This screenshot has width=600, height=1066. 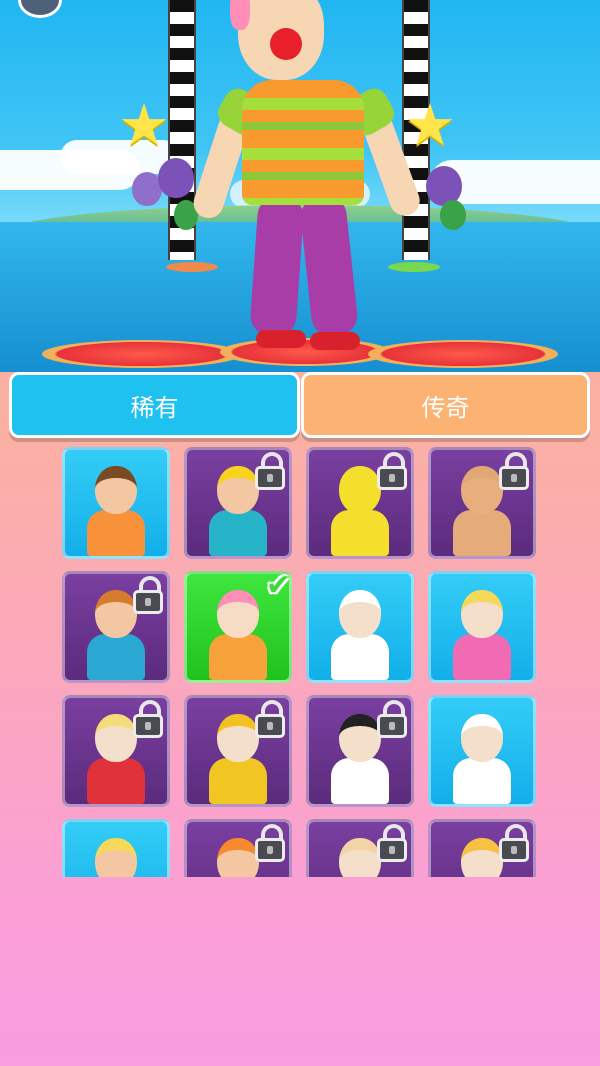 I want to click on skin-card-chef, so click(x=360, y=627).